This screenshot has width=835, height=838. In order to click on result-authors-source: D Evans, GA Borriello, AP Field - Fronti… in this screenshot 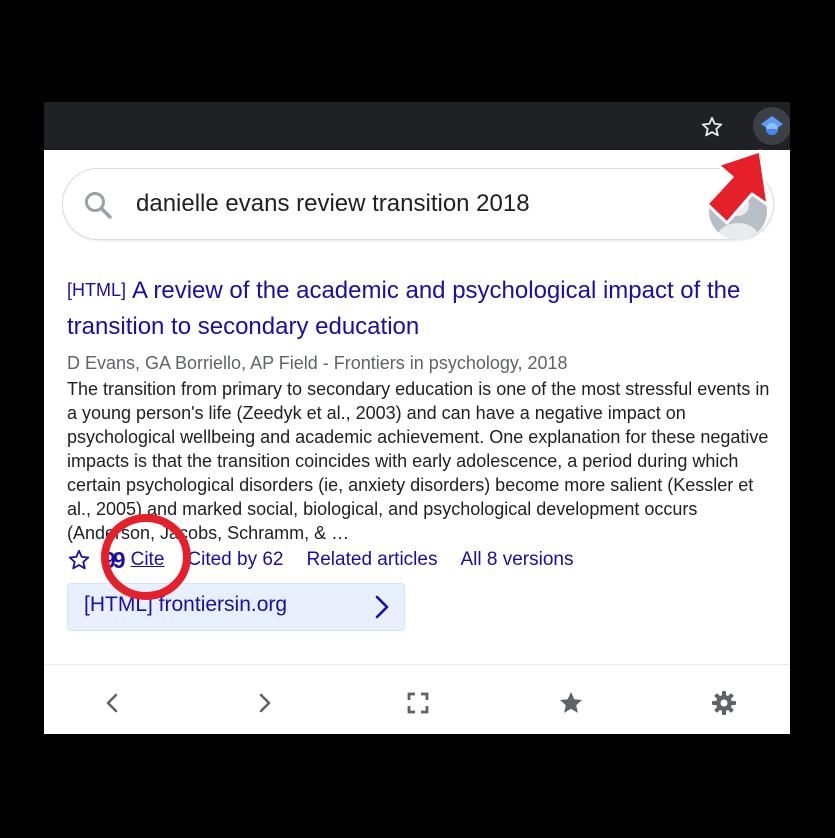, I will do `click(317, 363)`.